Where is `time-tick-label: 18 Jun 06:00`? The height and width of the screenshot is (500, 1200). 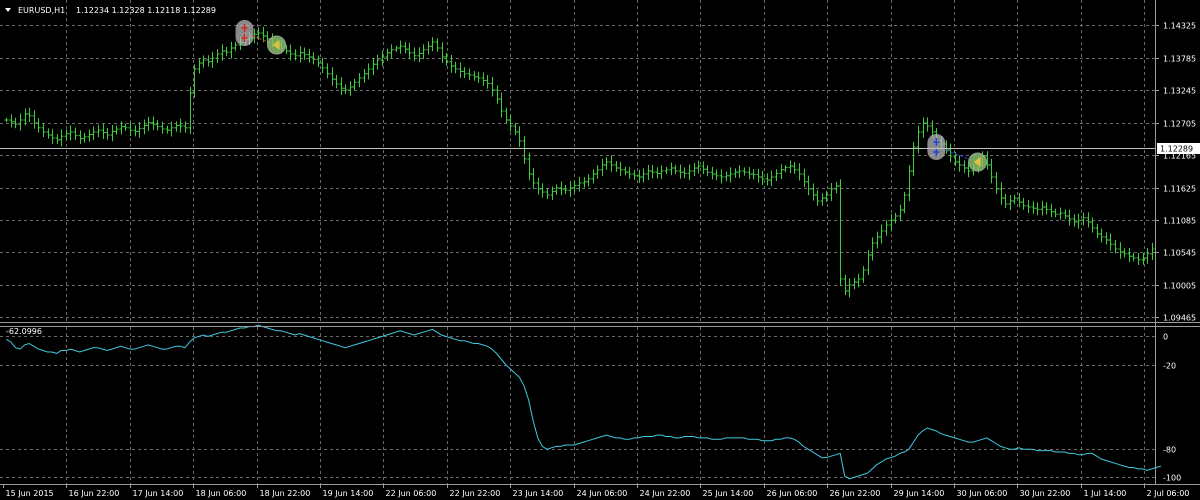
time-tick-label: 18 Jun 06:00 is located at coordinates (221, 493).